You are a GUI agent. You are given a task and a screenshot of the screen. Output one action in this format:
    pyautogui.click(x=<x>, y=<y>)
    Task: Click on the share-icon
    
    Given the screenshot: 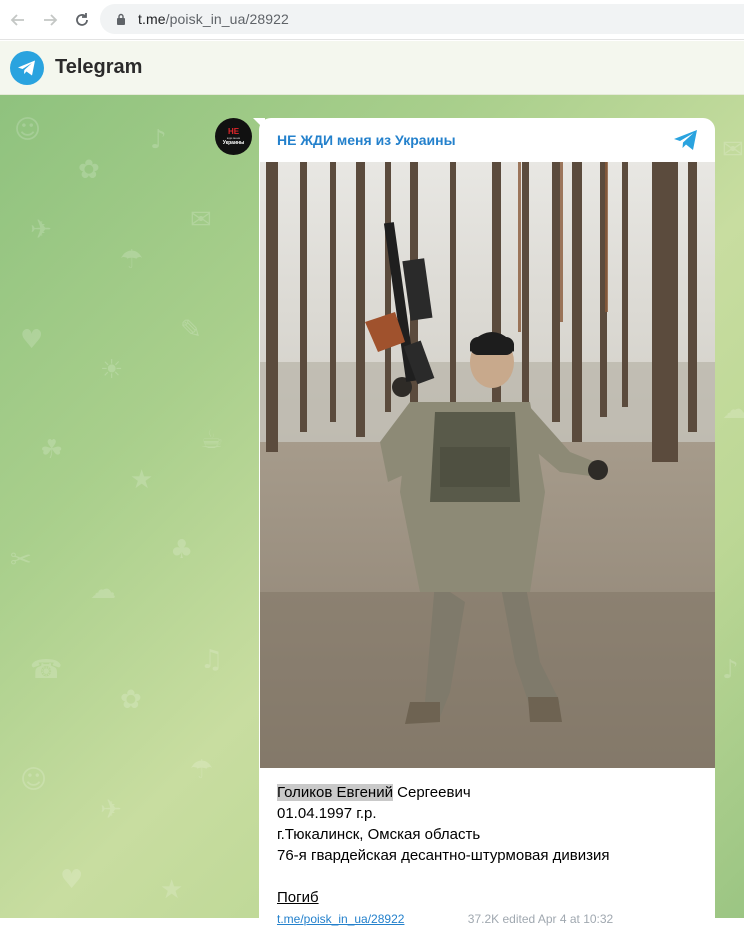 What is the action you would take?
    pyautogui.click(x=686, y=140)
    